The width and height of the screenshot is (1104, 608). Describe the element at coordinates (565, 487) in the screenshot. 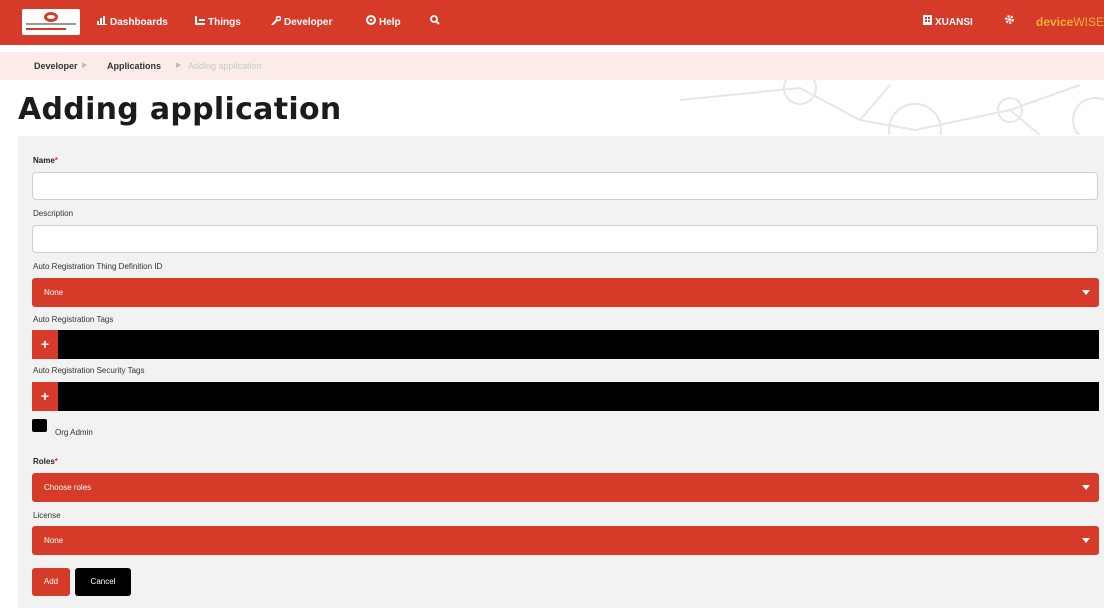

I see `roles-select: Choose roles` at that location.